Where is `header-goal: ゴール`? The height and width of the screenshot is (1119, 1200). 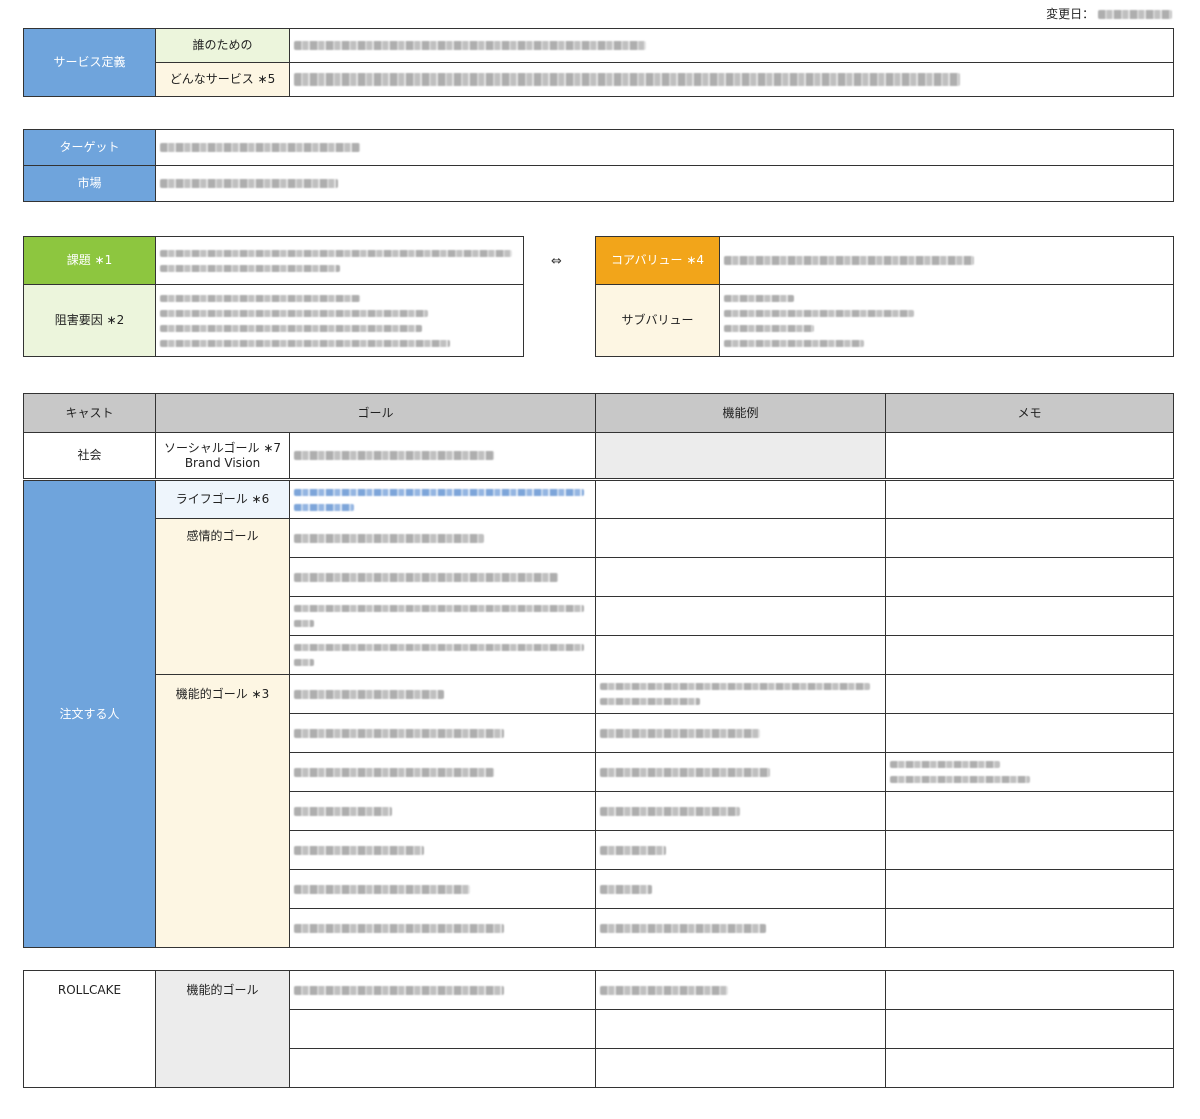
header-goal: ゴール is located at coordinates (375, 413).